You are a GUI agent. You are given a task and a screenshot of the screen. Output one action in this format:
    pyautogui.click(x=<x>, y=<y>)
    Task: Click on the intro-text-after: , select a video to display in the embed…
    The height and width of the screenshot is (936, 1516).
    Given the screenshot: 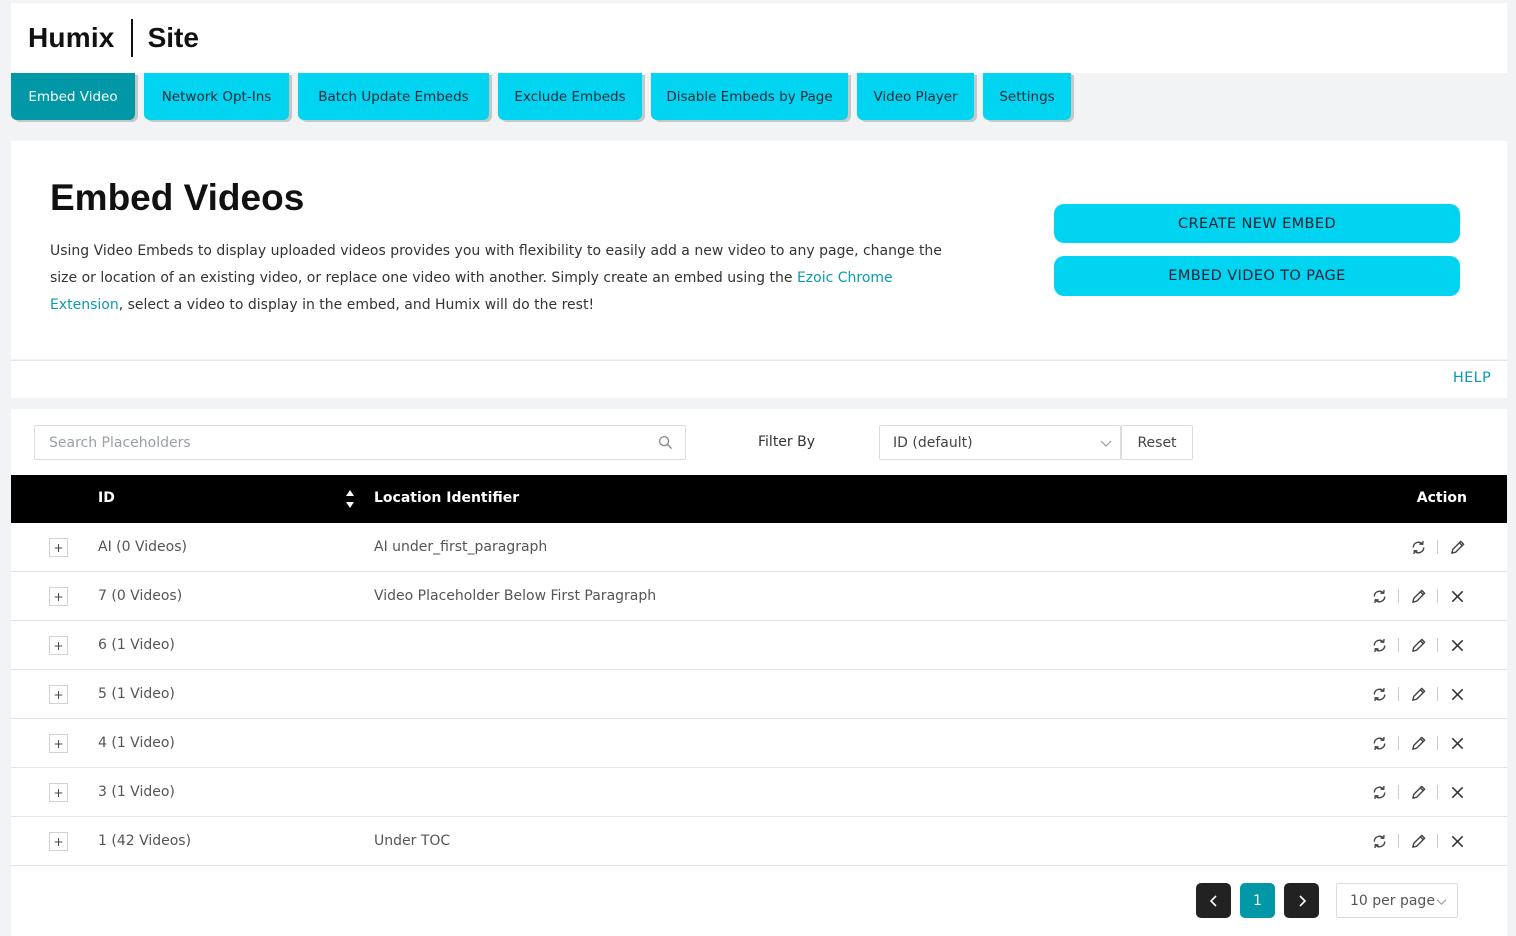 What is the action you would take?
    pyautogui.click(x=356, y=305)
    